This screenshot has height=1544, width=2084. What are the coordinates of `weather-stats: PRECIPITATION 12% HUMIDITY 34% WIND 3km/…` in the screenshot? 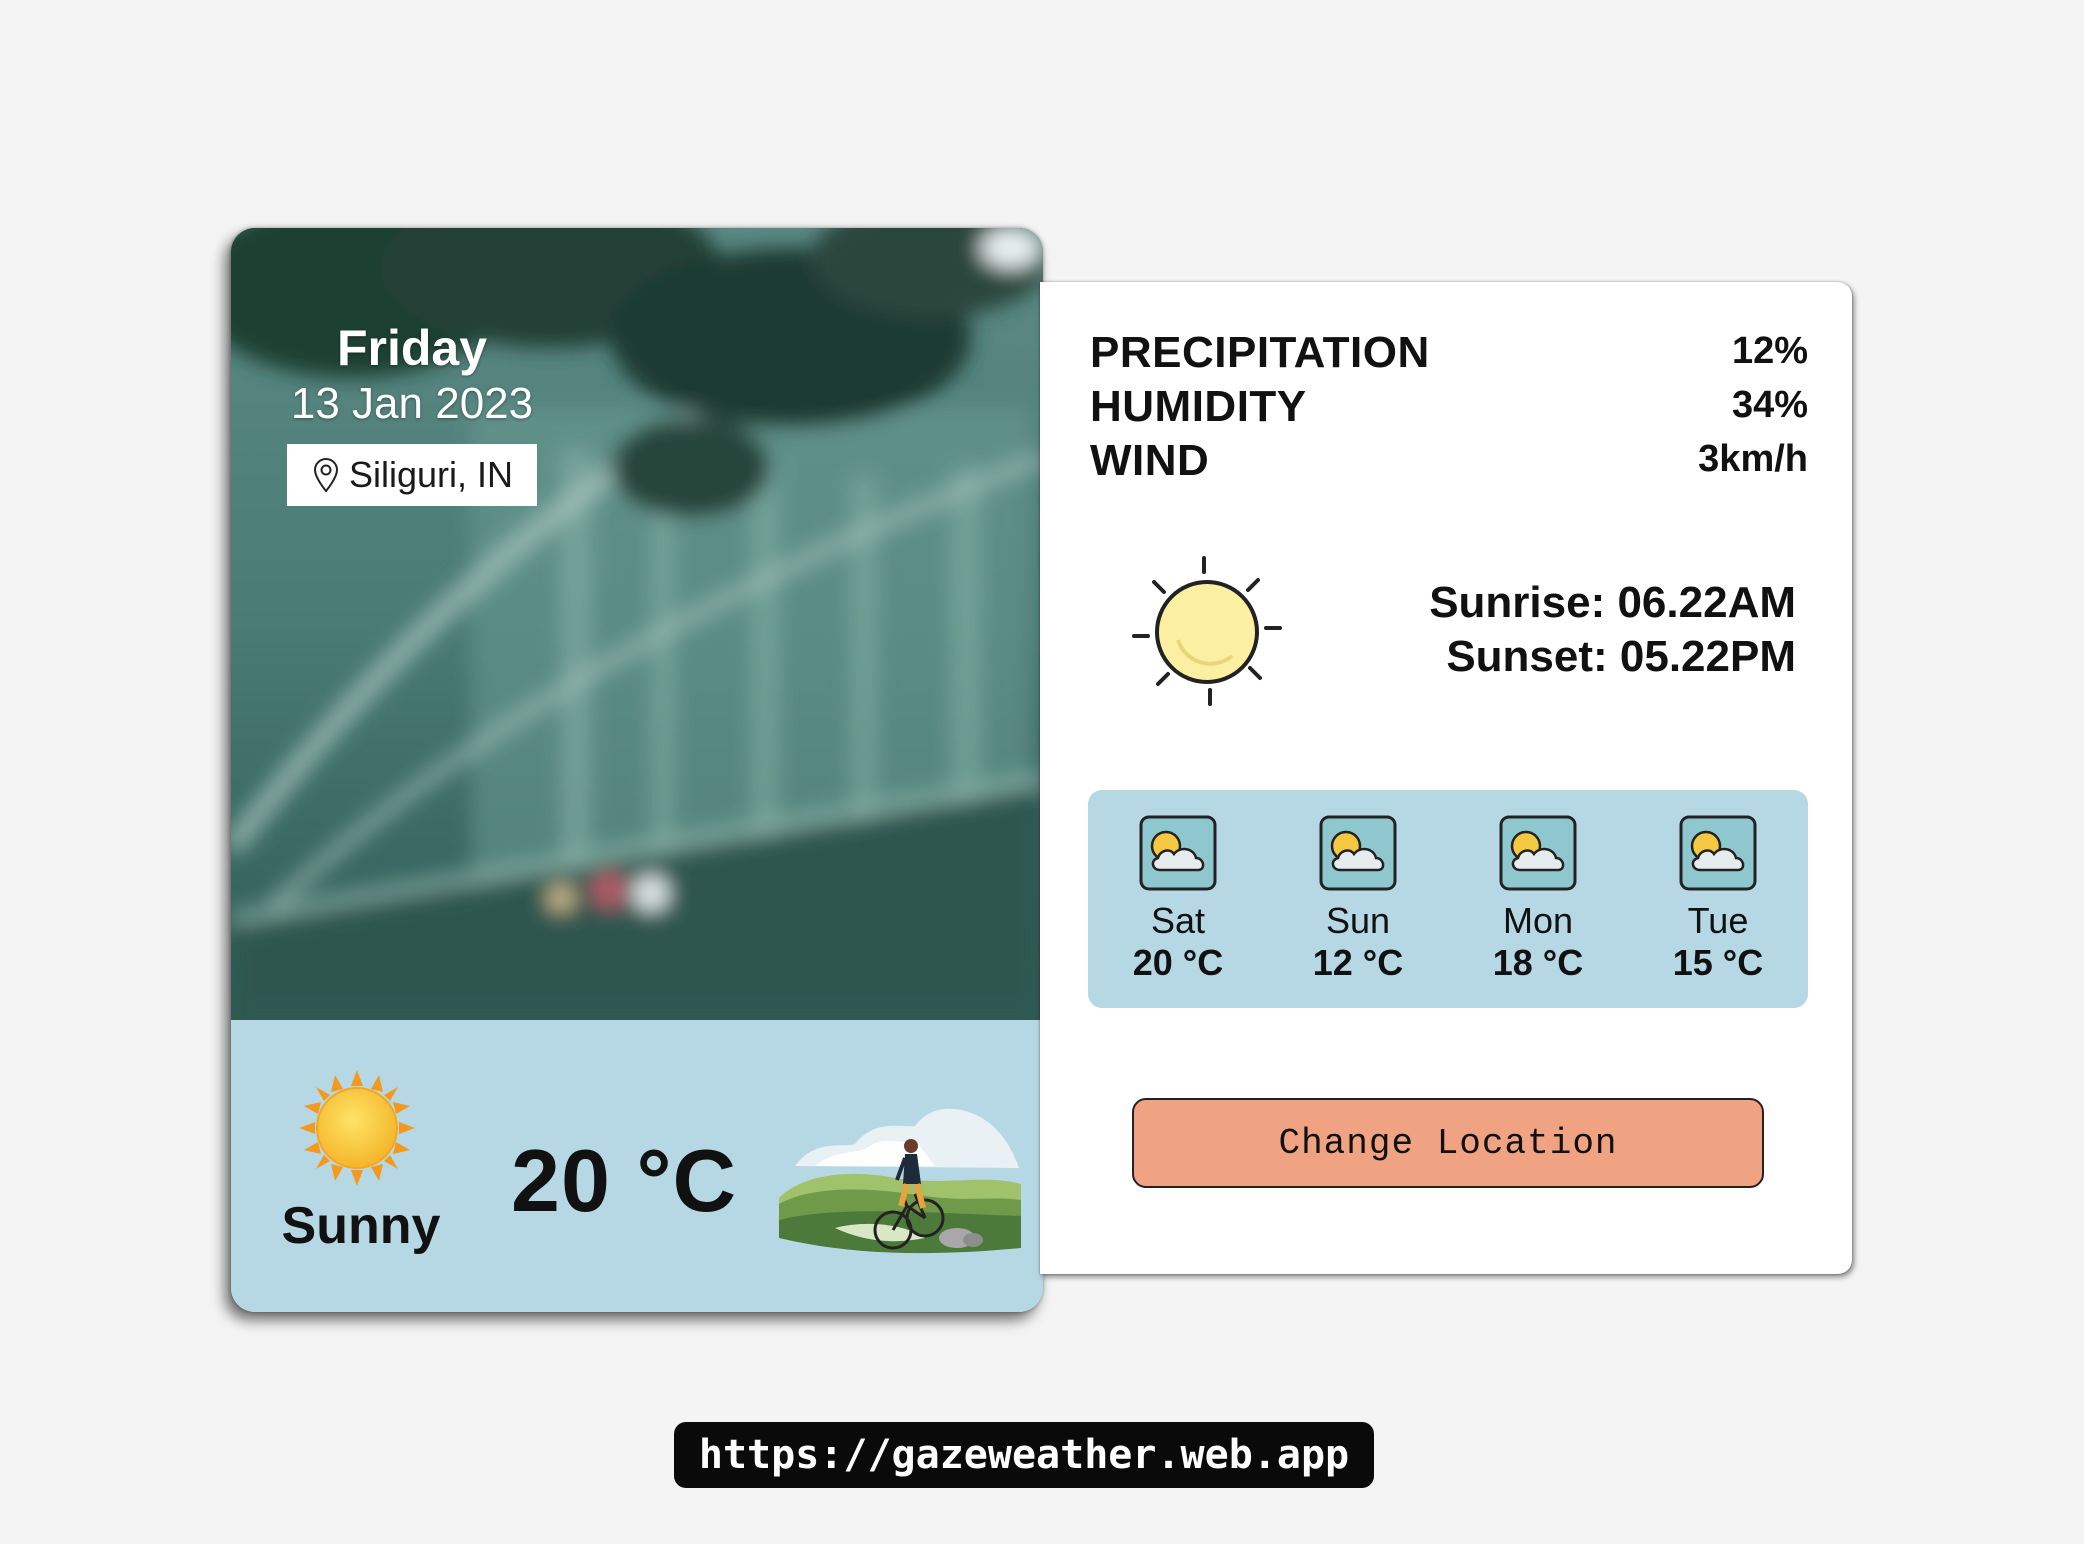 It's located at (1449, 409).